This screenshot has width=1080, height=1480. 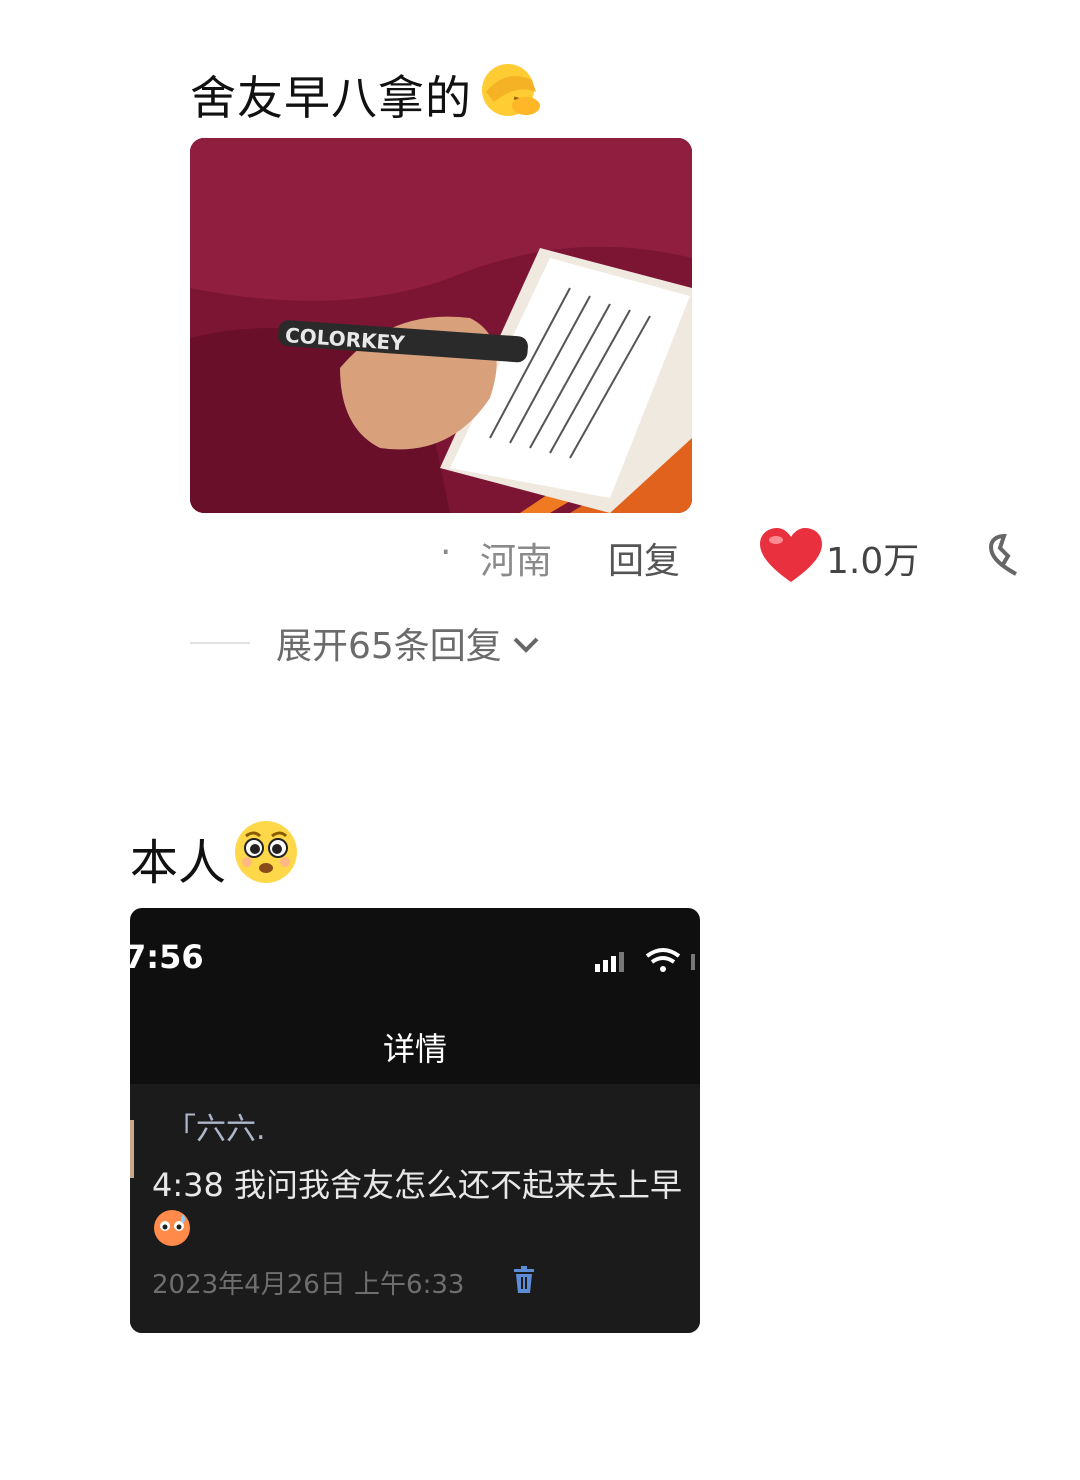 What do you see at coordinates (791, 559) in the screenshot?
I see `like-heart-icon` at bounding box center [791, 559].